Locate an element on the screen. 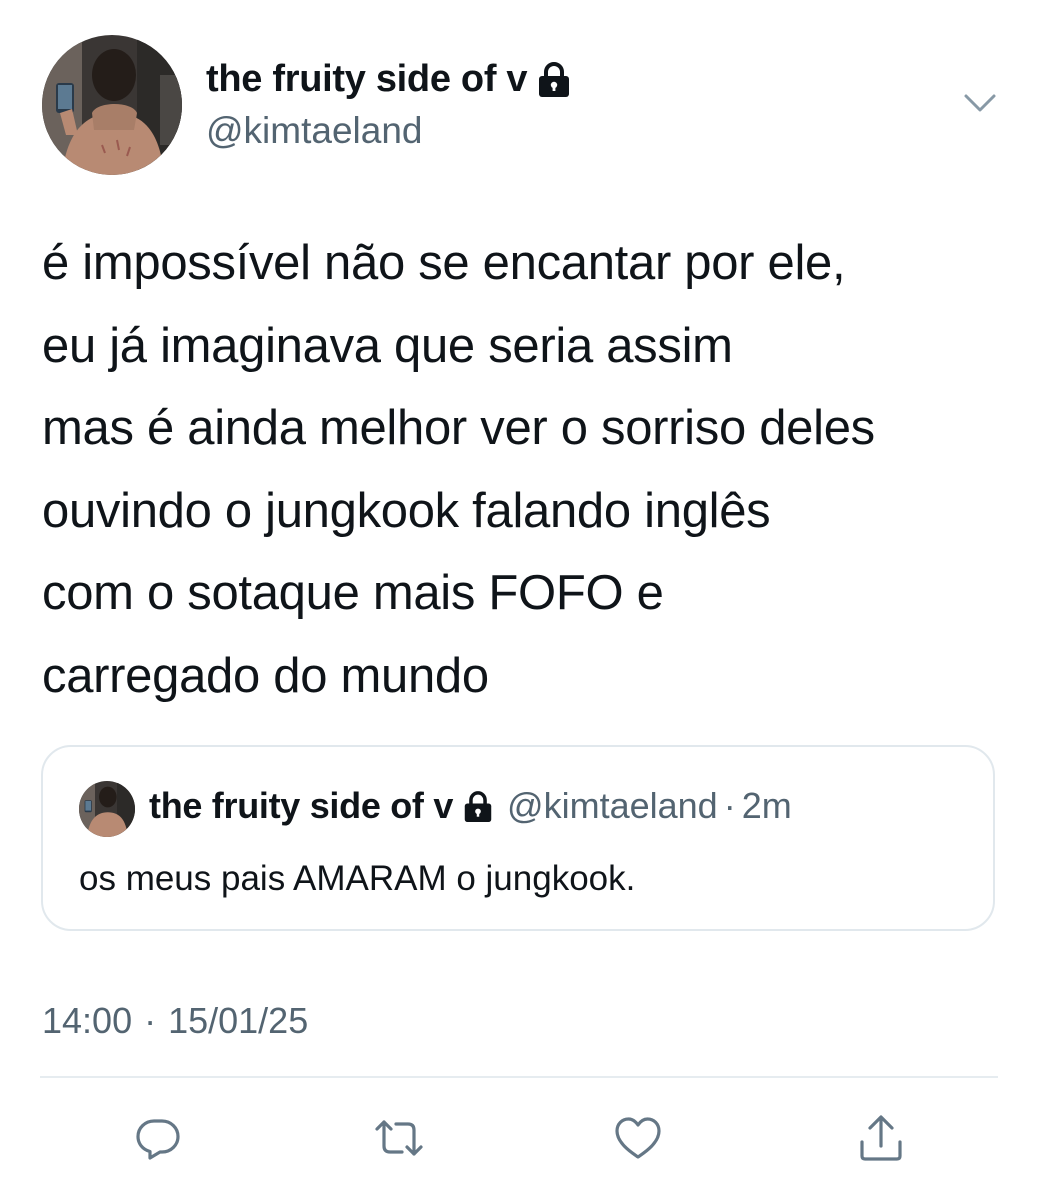 Image resolution: width=1040 pixels, height=1200 pixels. tweet-line: com o sotaque mais FOFO e is located at coordinates (353, 593).